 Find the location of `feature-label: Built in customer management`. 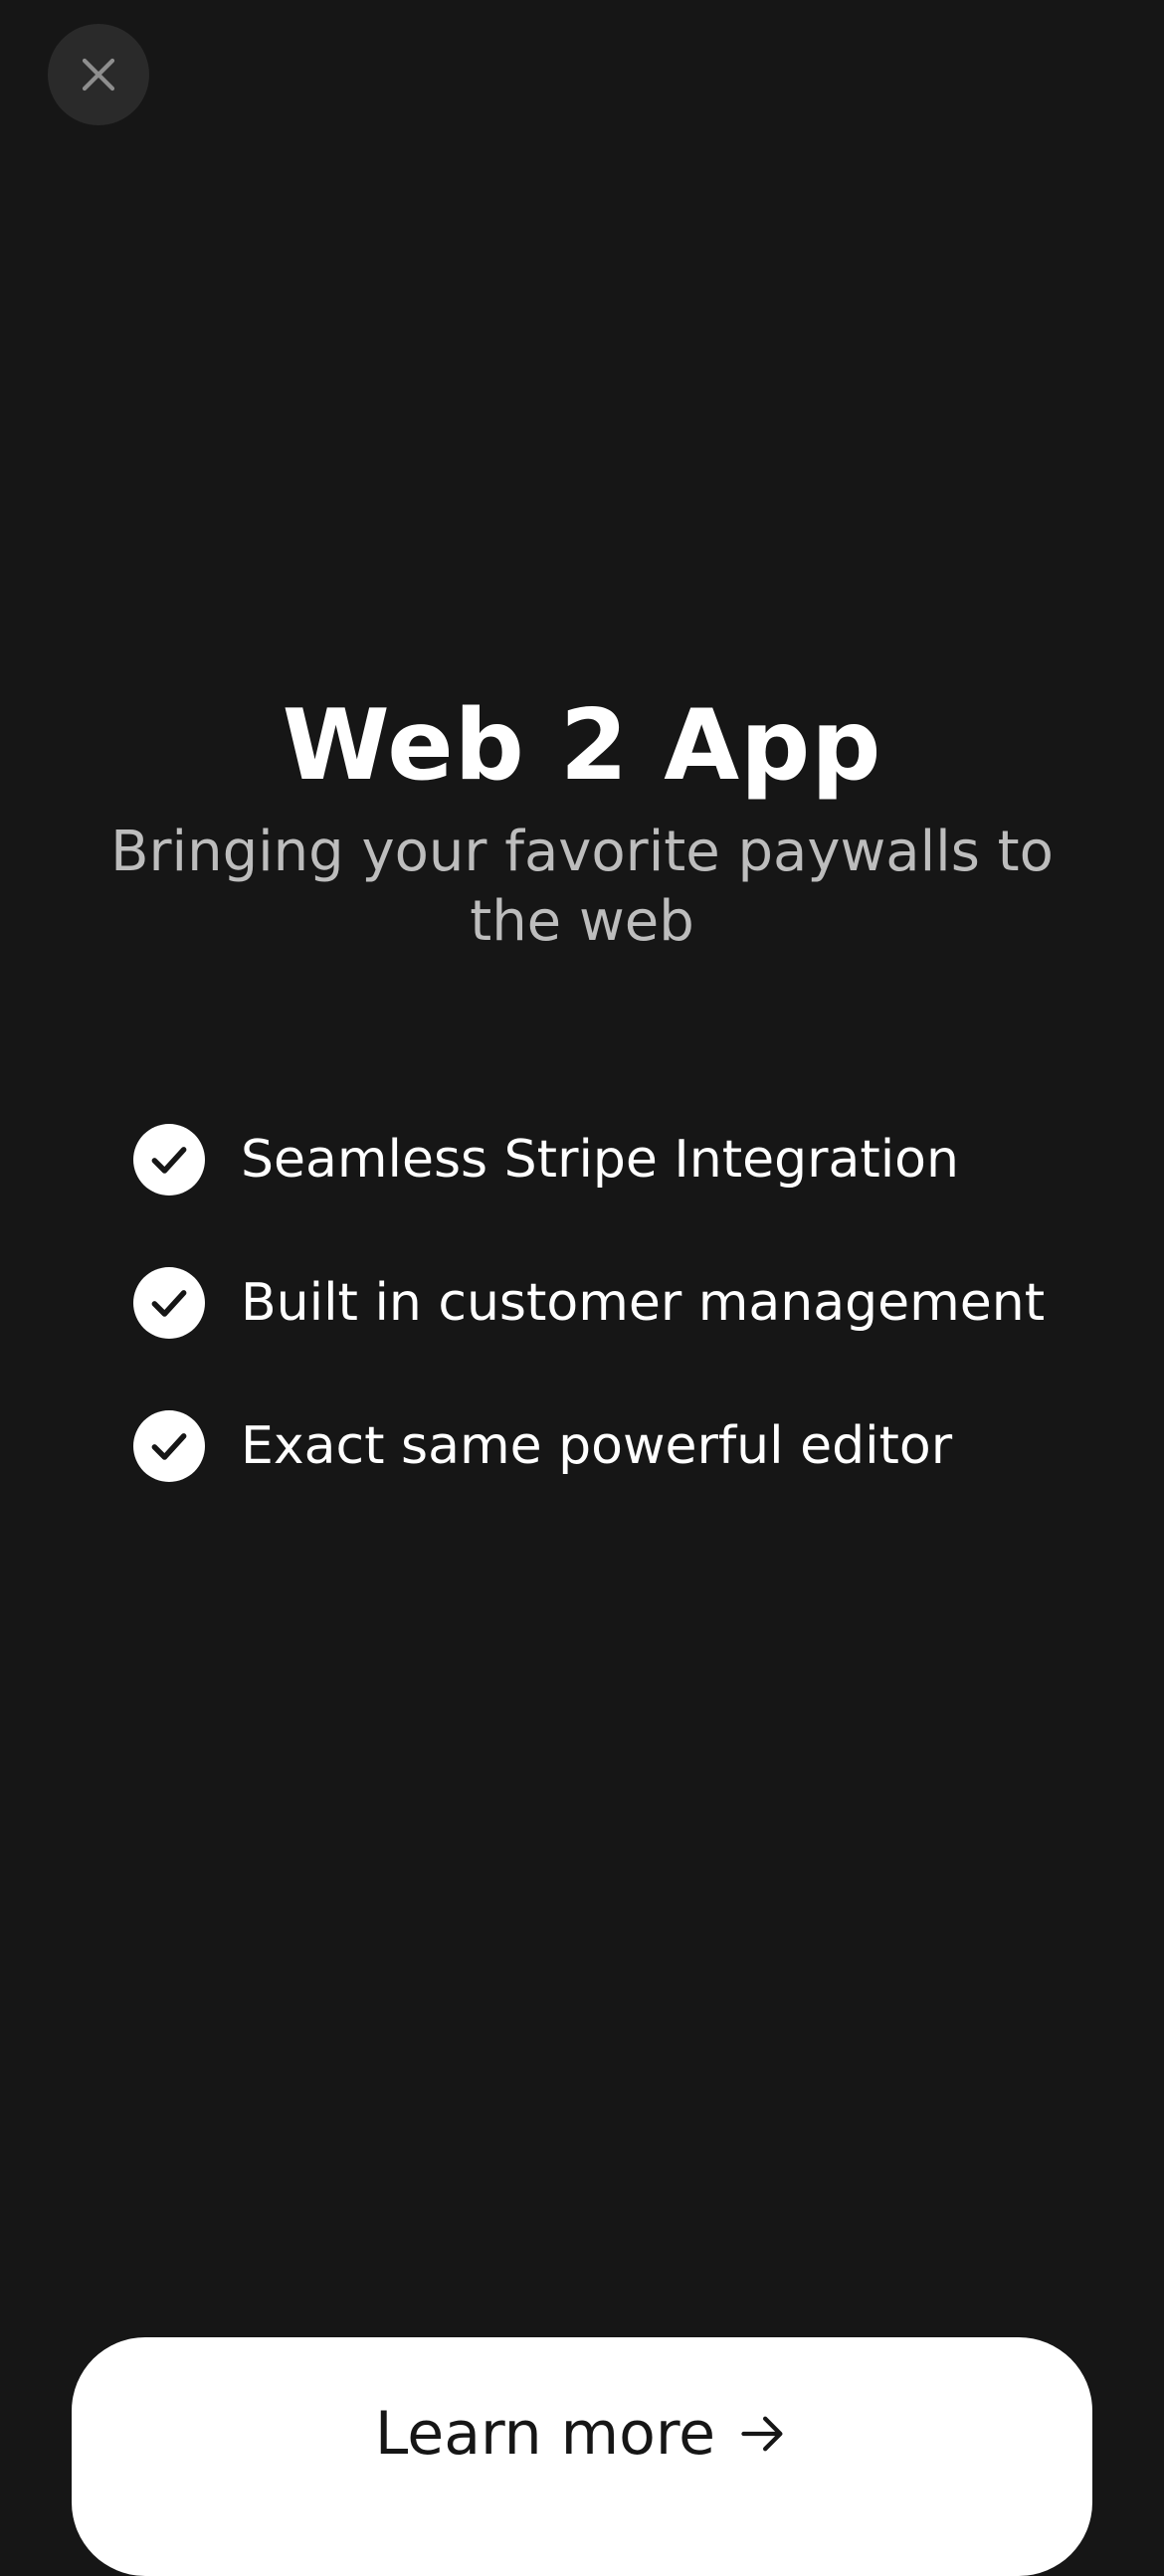

feature-label: Built in customer management is located at coordinates (643, 1303).